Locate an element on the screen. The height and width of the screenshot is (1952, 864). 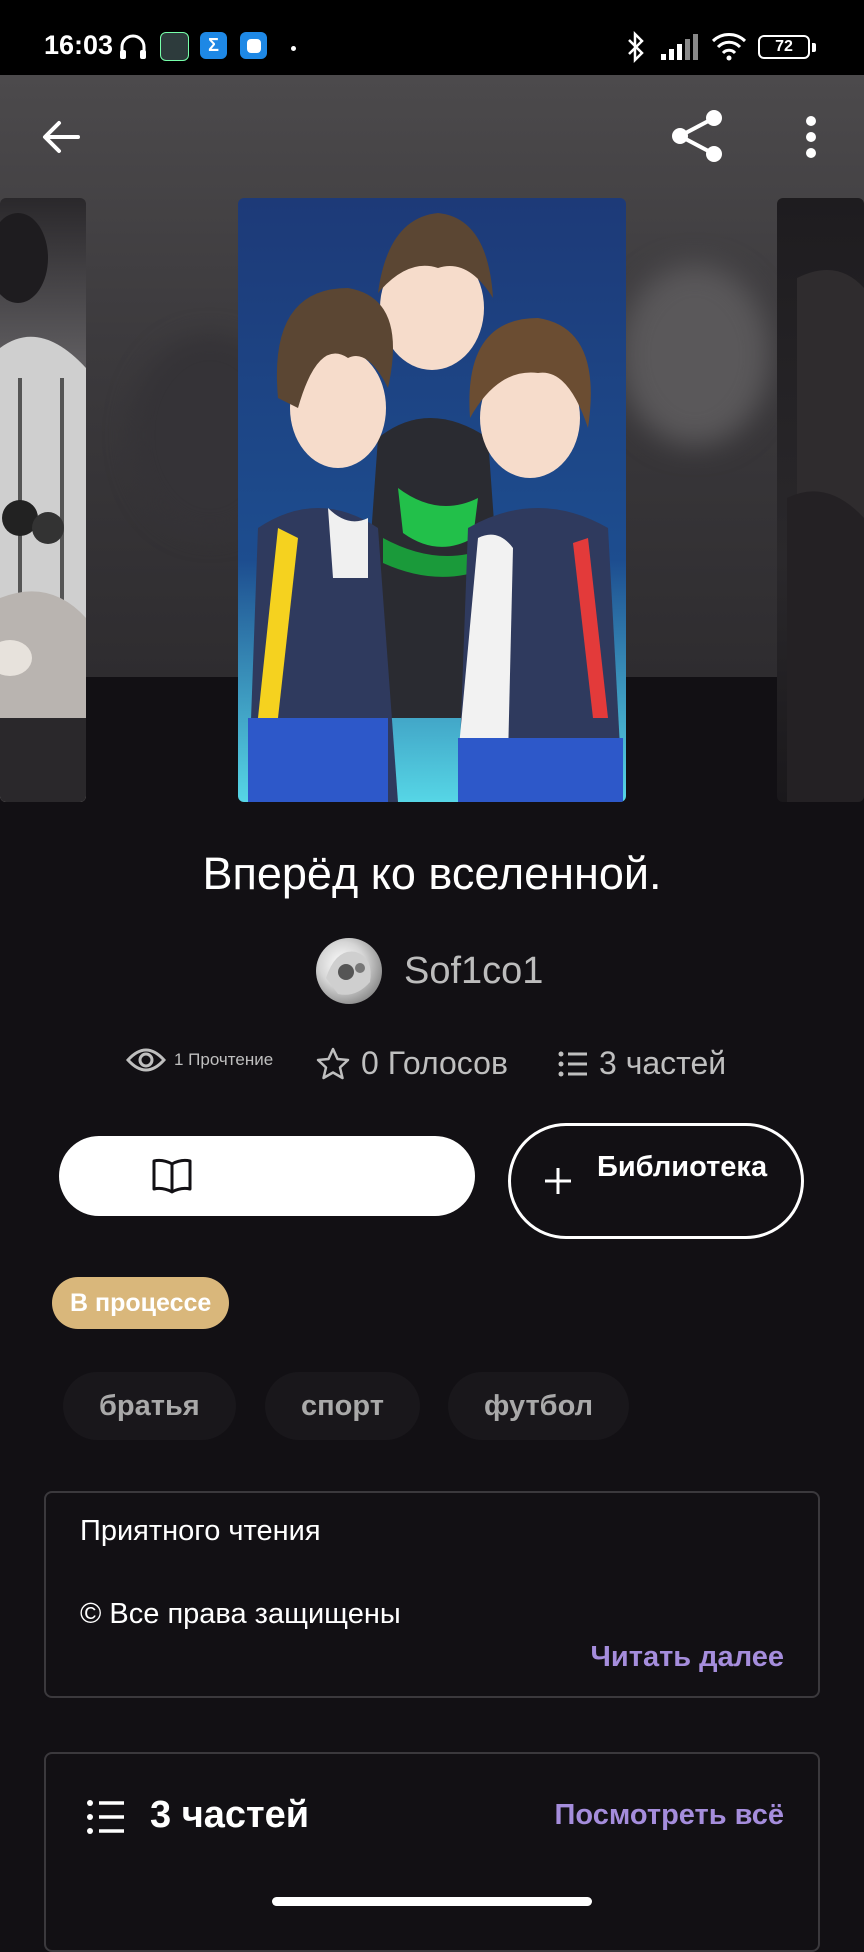
sigma-app-icon: Σ is located at coordinates (213, 45).